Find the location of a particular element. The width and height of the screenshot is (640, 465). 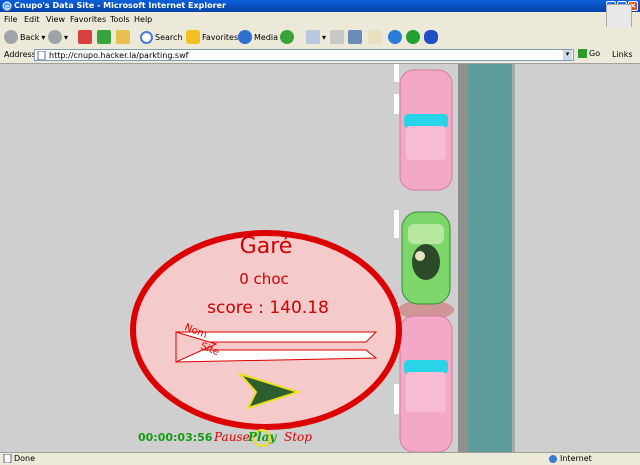

media-icon is located at coordinates (245, 37).